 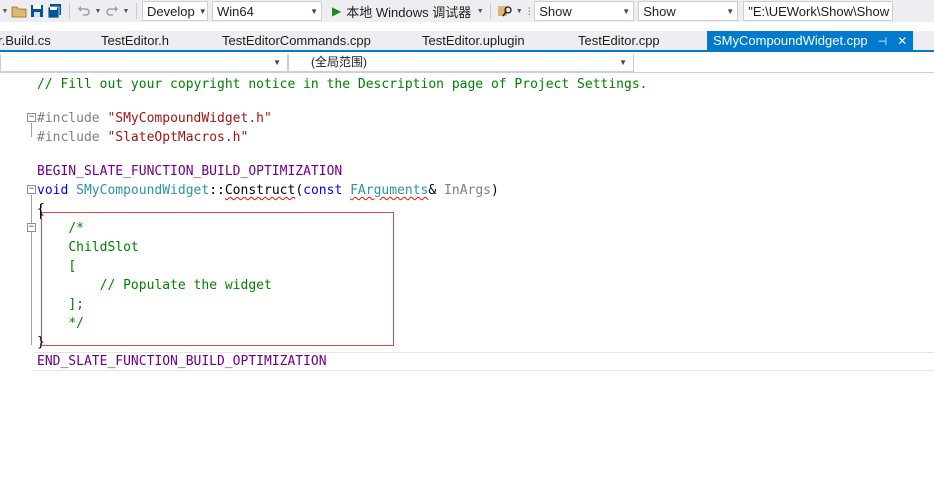 What do you see at coordinates (98, 11) in the screenshot?
I see `undo-dropdown-caret: ▼` at bounding box center [98, 11].